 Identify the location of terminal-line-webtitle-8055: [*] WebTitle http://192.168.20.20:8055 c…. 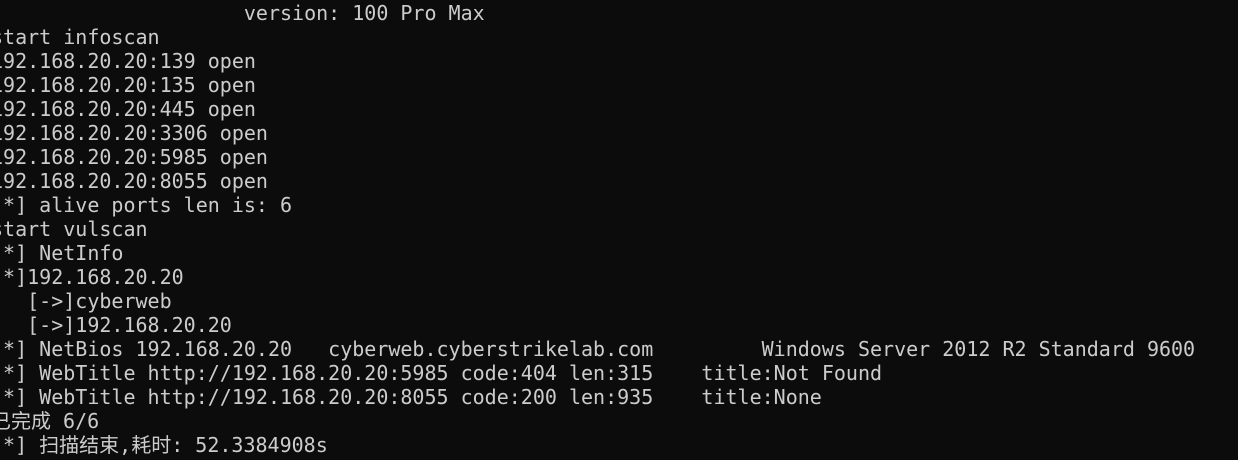
(411, 397).